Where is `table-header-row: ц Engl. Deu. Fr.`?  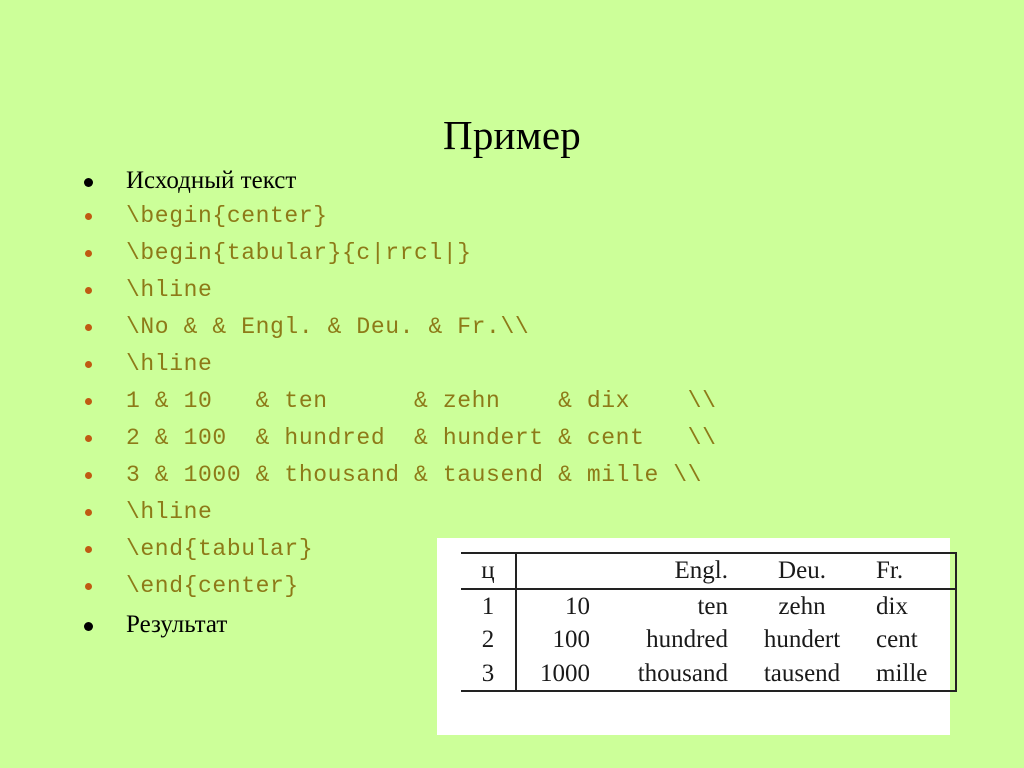 table-header-row: ц Engl. Deu. Fr. is located at coordinates (709, 571).